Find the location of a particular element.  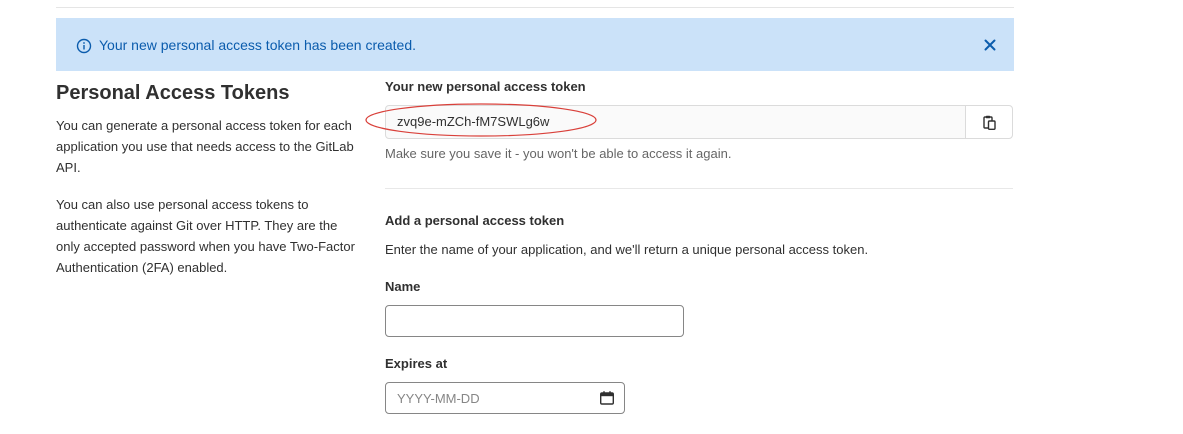

token-name-input is located at coordinates (534, 321).